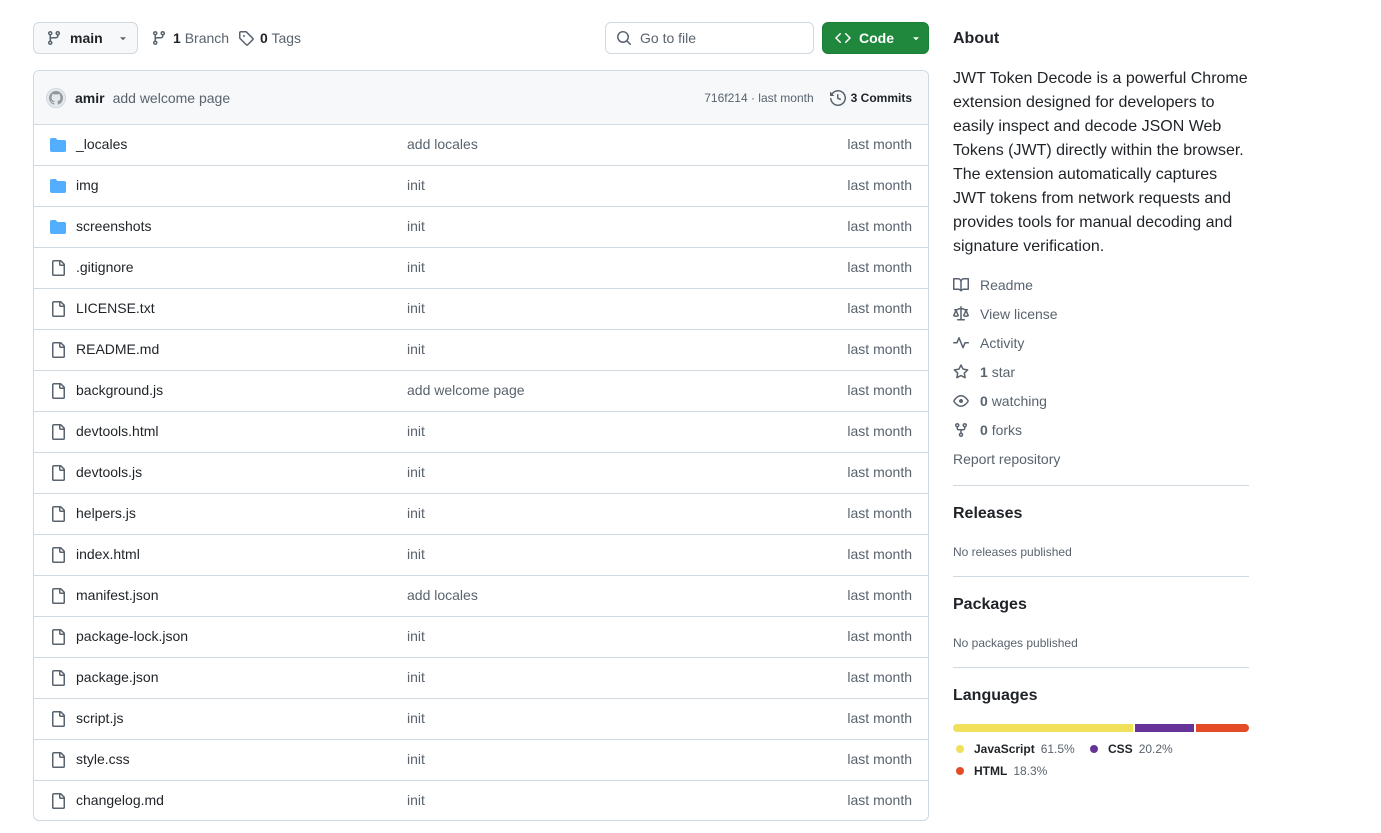 The image size is (1381, 833). I want to click on commits-history-link: 3 Commits, so click(870, 98).